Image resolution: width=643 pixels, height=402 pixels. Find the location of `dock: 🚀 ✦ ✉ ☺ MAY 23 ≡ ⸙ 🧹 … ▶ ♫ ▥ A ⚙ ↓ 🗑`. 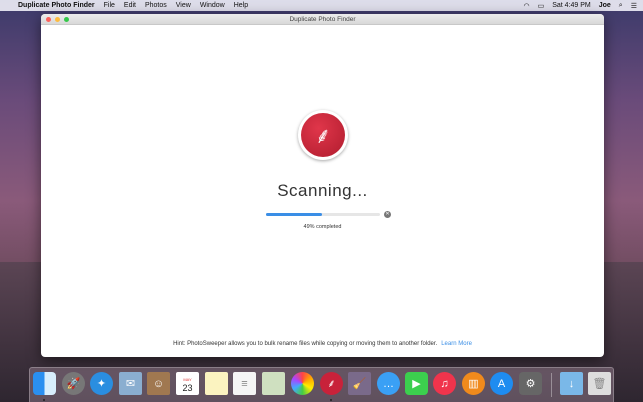

dock: 🚀 ✦ ✉ ☺ MAY 23 ≡ ⸙ 🧹 … ▶ ♫ ▥ A ⚙ ↓ 🗑 is located at coordinates (321, 384).